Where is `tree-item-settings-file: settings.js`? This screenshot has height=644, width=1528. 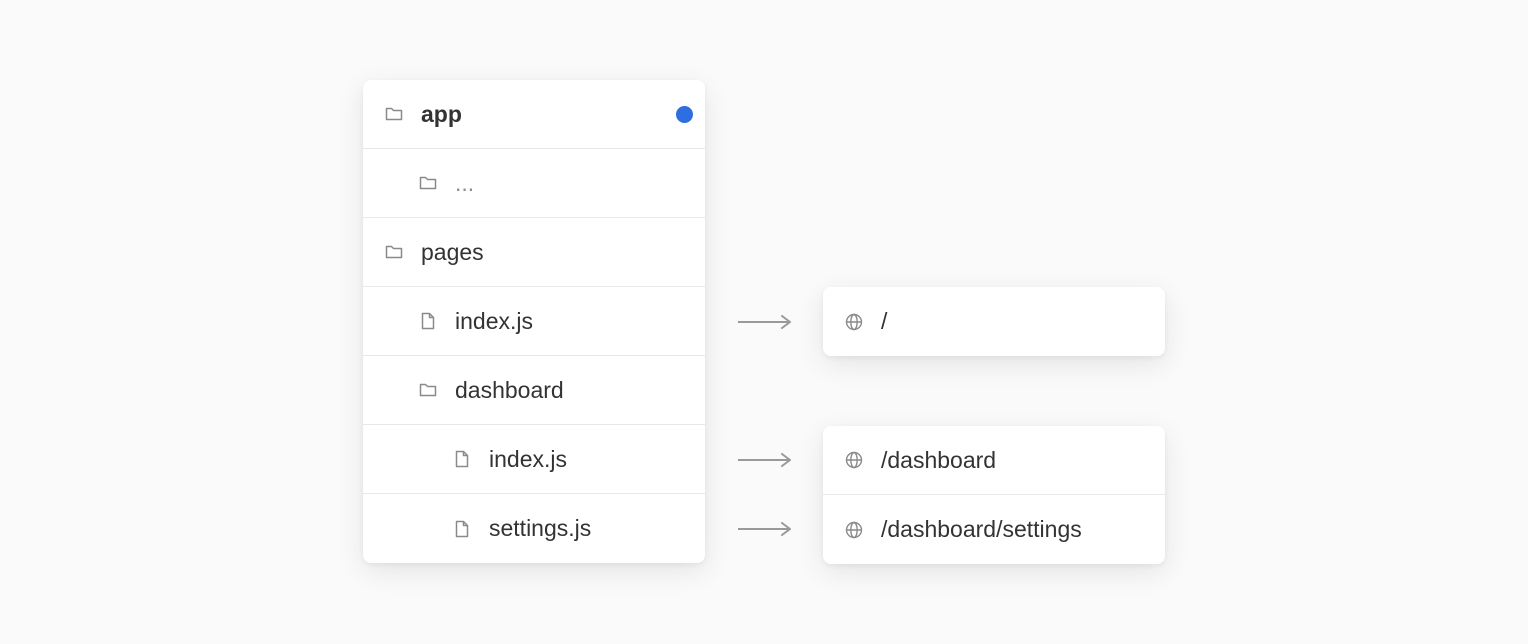 tree-item-settings-file: settings.js is located at coordinates (534, 528).